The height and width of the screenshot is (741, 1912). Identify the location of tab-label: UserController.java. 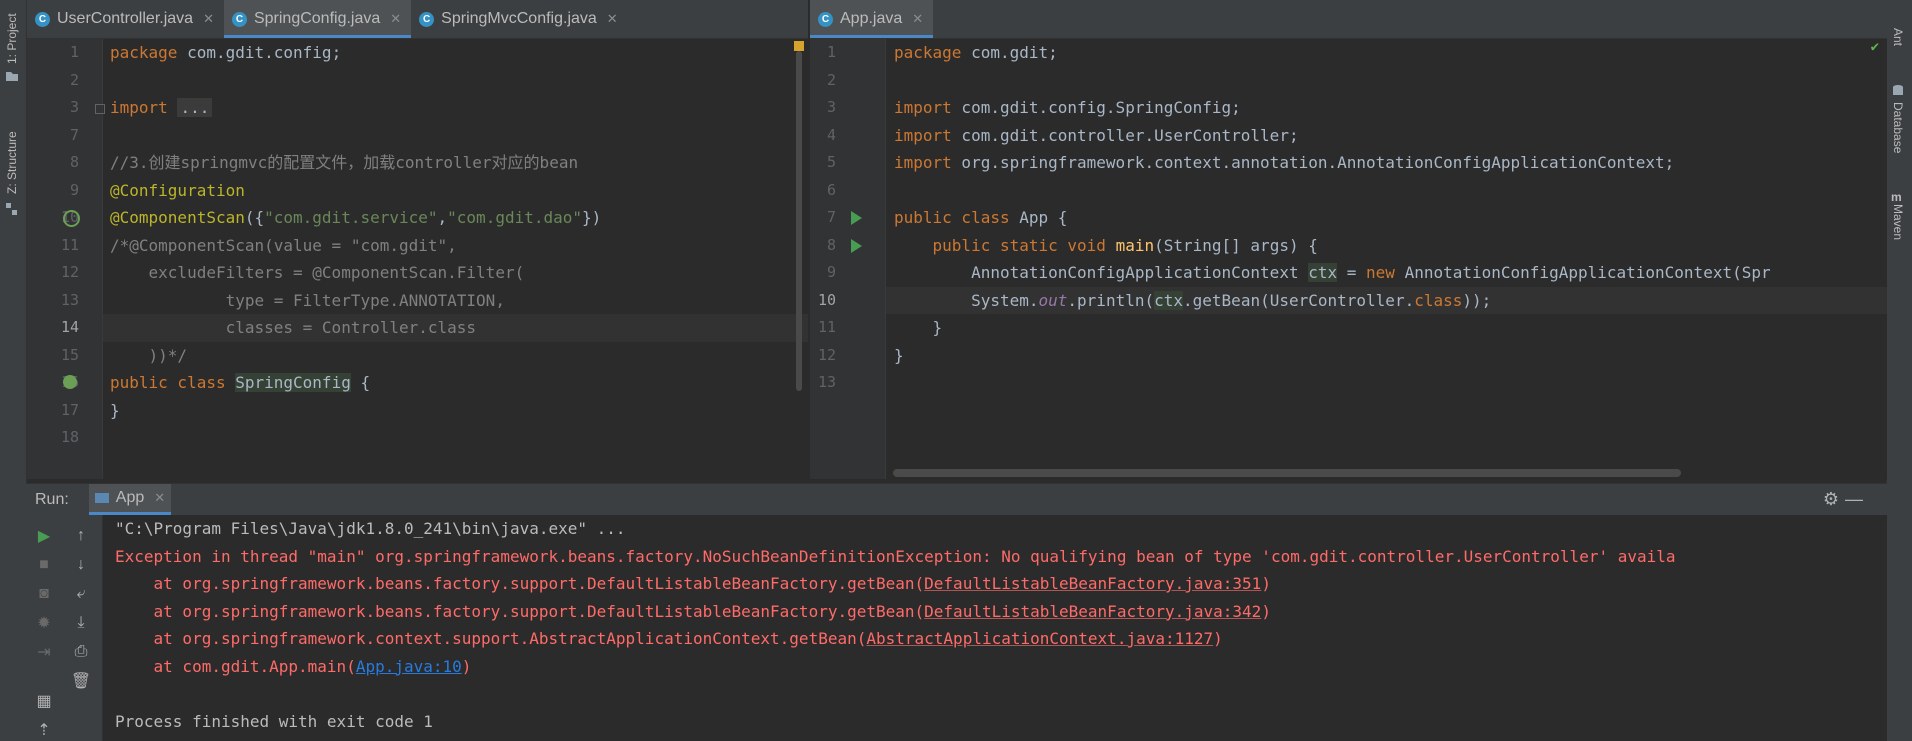
(125, 18).